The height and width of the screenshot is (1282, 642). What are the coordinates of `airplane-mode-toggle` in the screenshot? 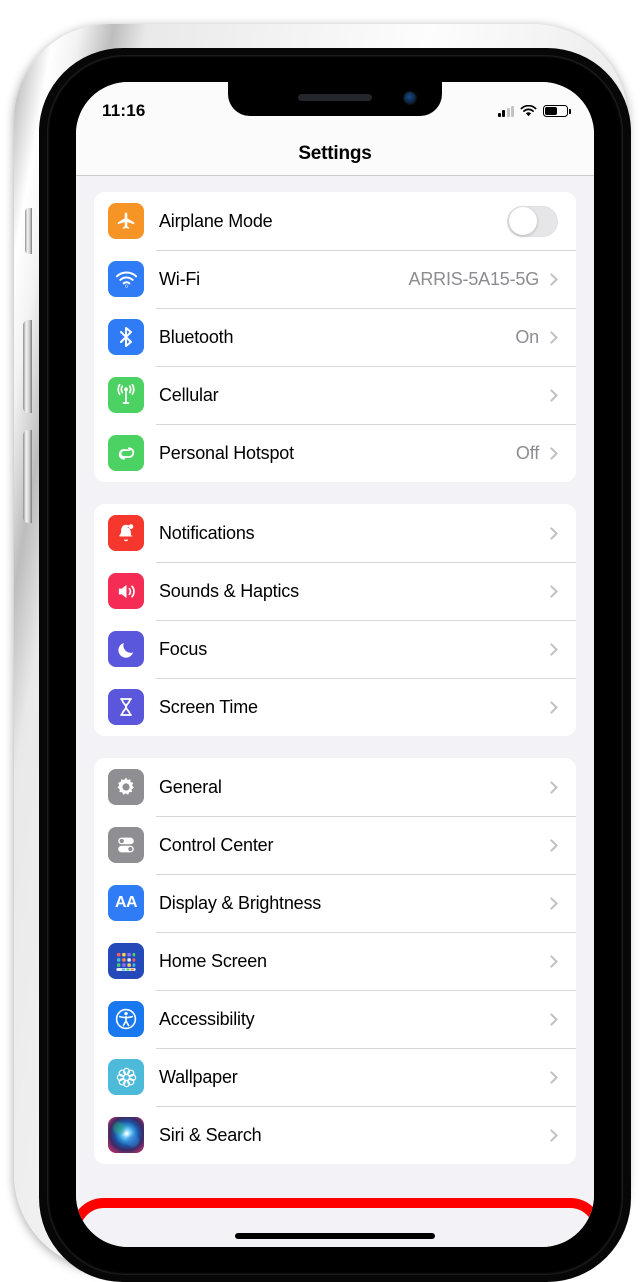 It's located at (532, 221).